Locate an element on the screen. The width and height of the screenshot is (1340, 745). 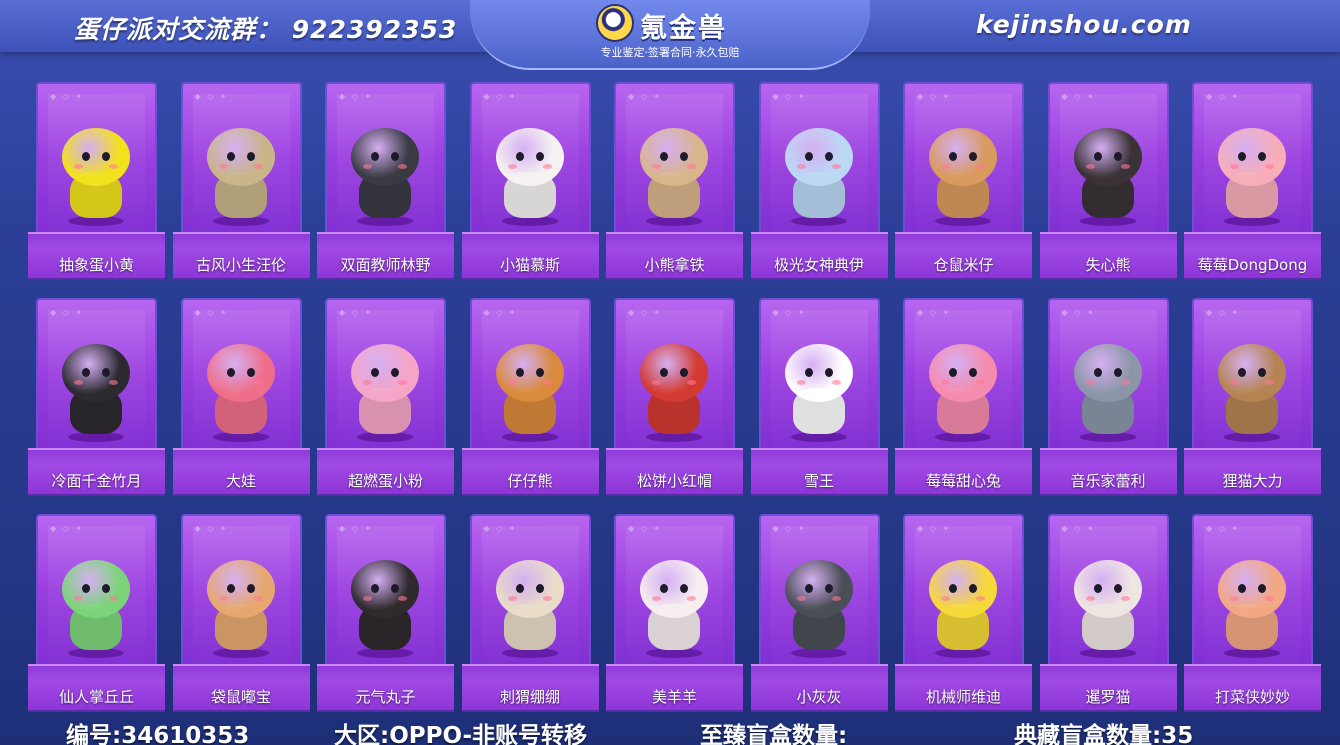
skin-card: 打菜侠妙妙 is located at coordinates (1252, 613).